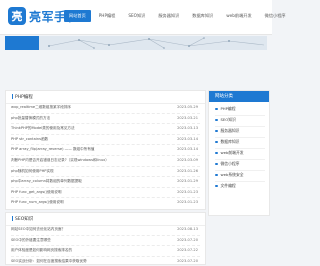  I want to click on banner, so click(136, 43).